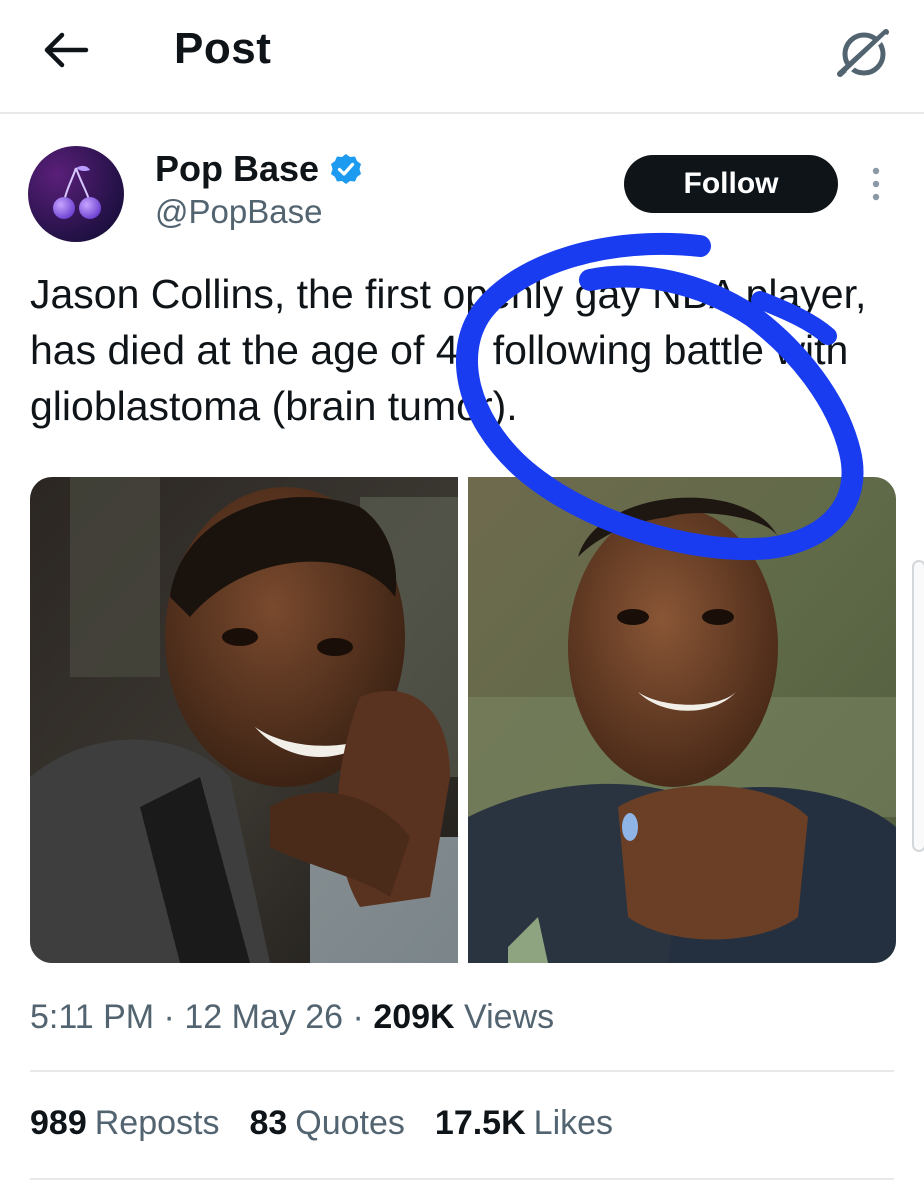 The image size is (924, 1199). I want to click on quotes-label: Quotes, so click(350, 1123).